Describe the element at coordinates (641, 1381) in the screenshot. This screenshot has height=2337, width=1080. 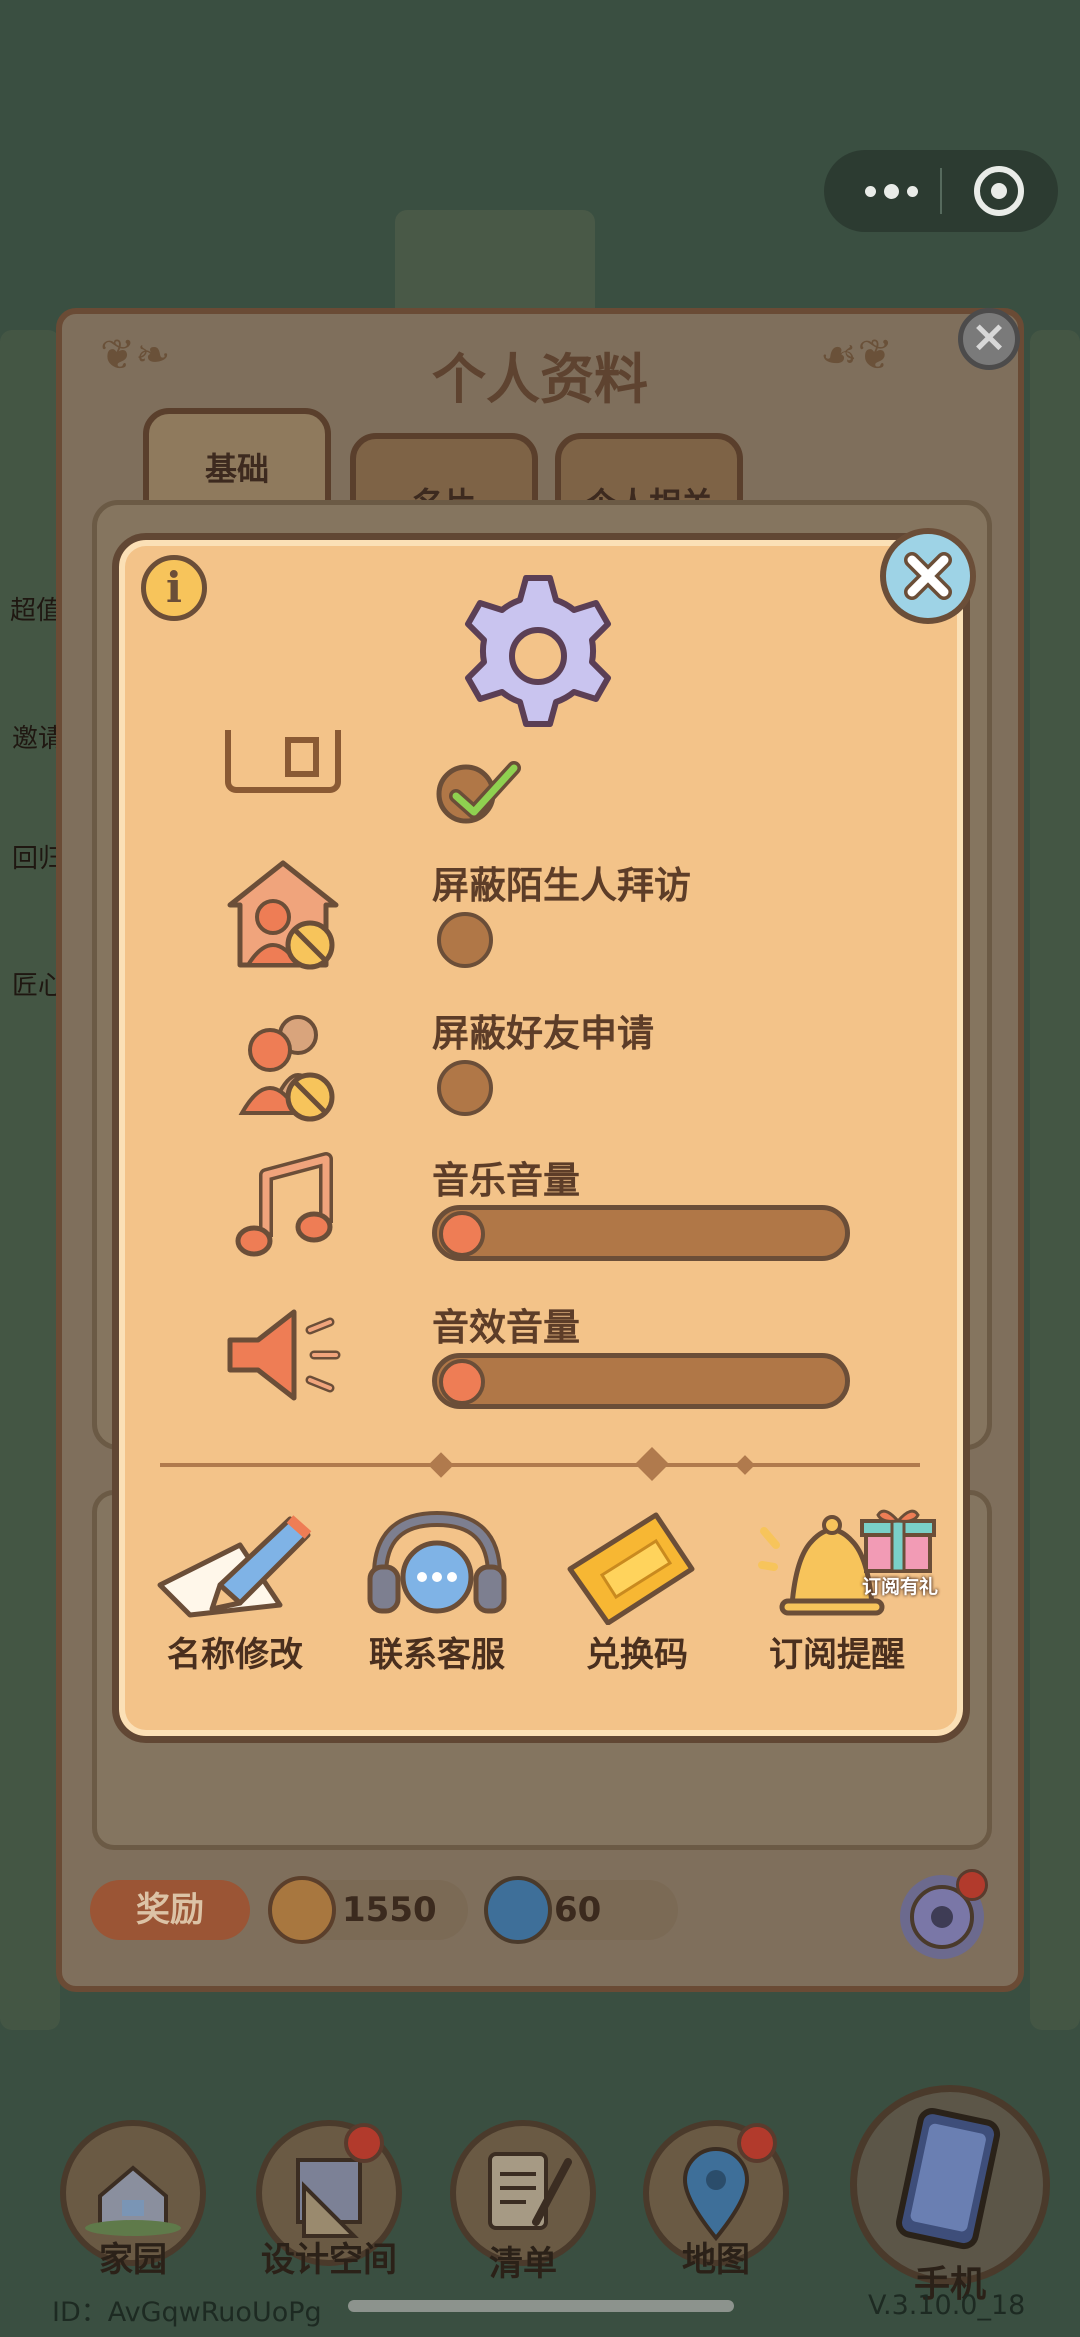
I see `sfx-volume-slider` at that location.